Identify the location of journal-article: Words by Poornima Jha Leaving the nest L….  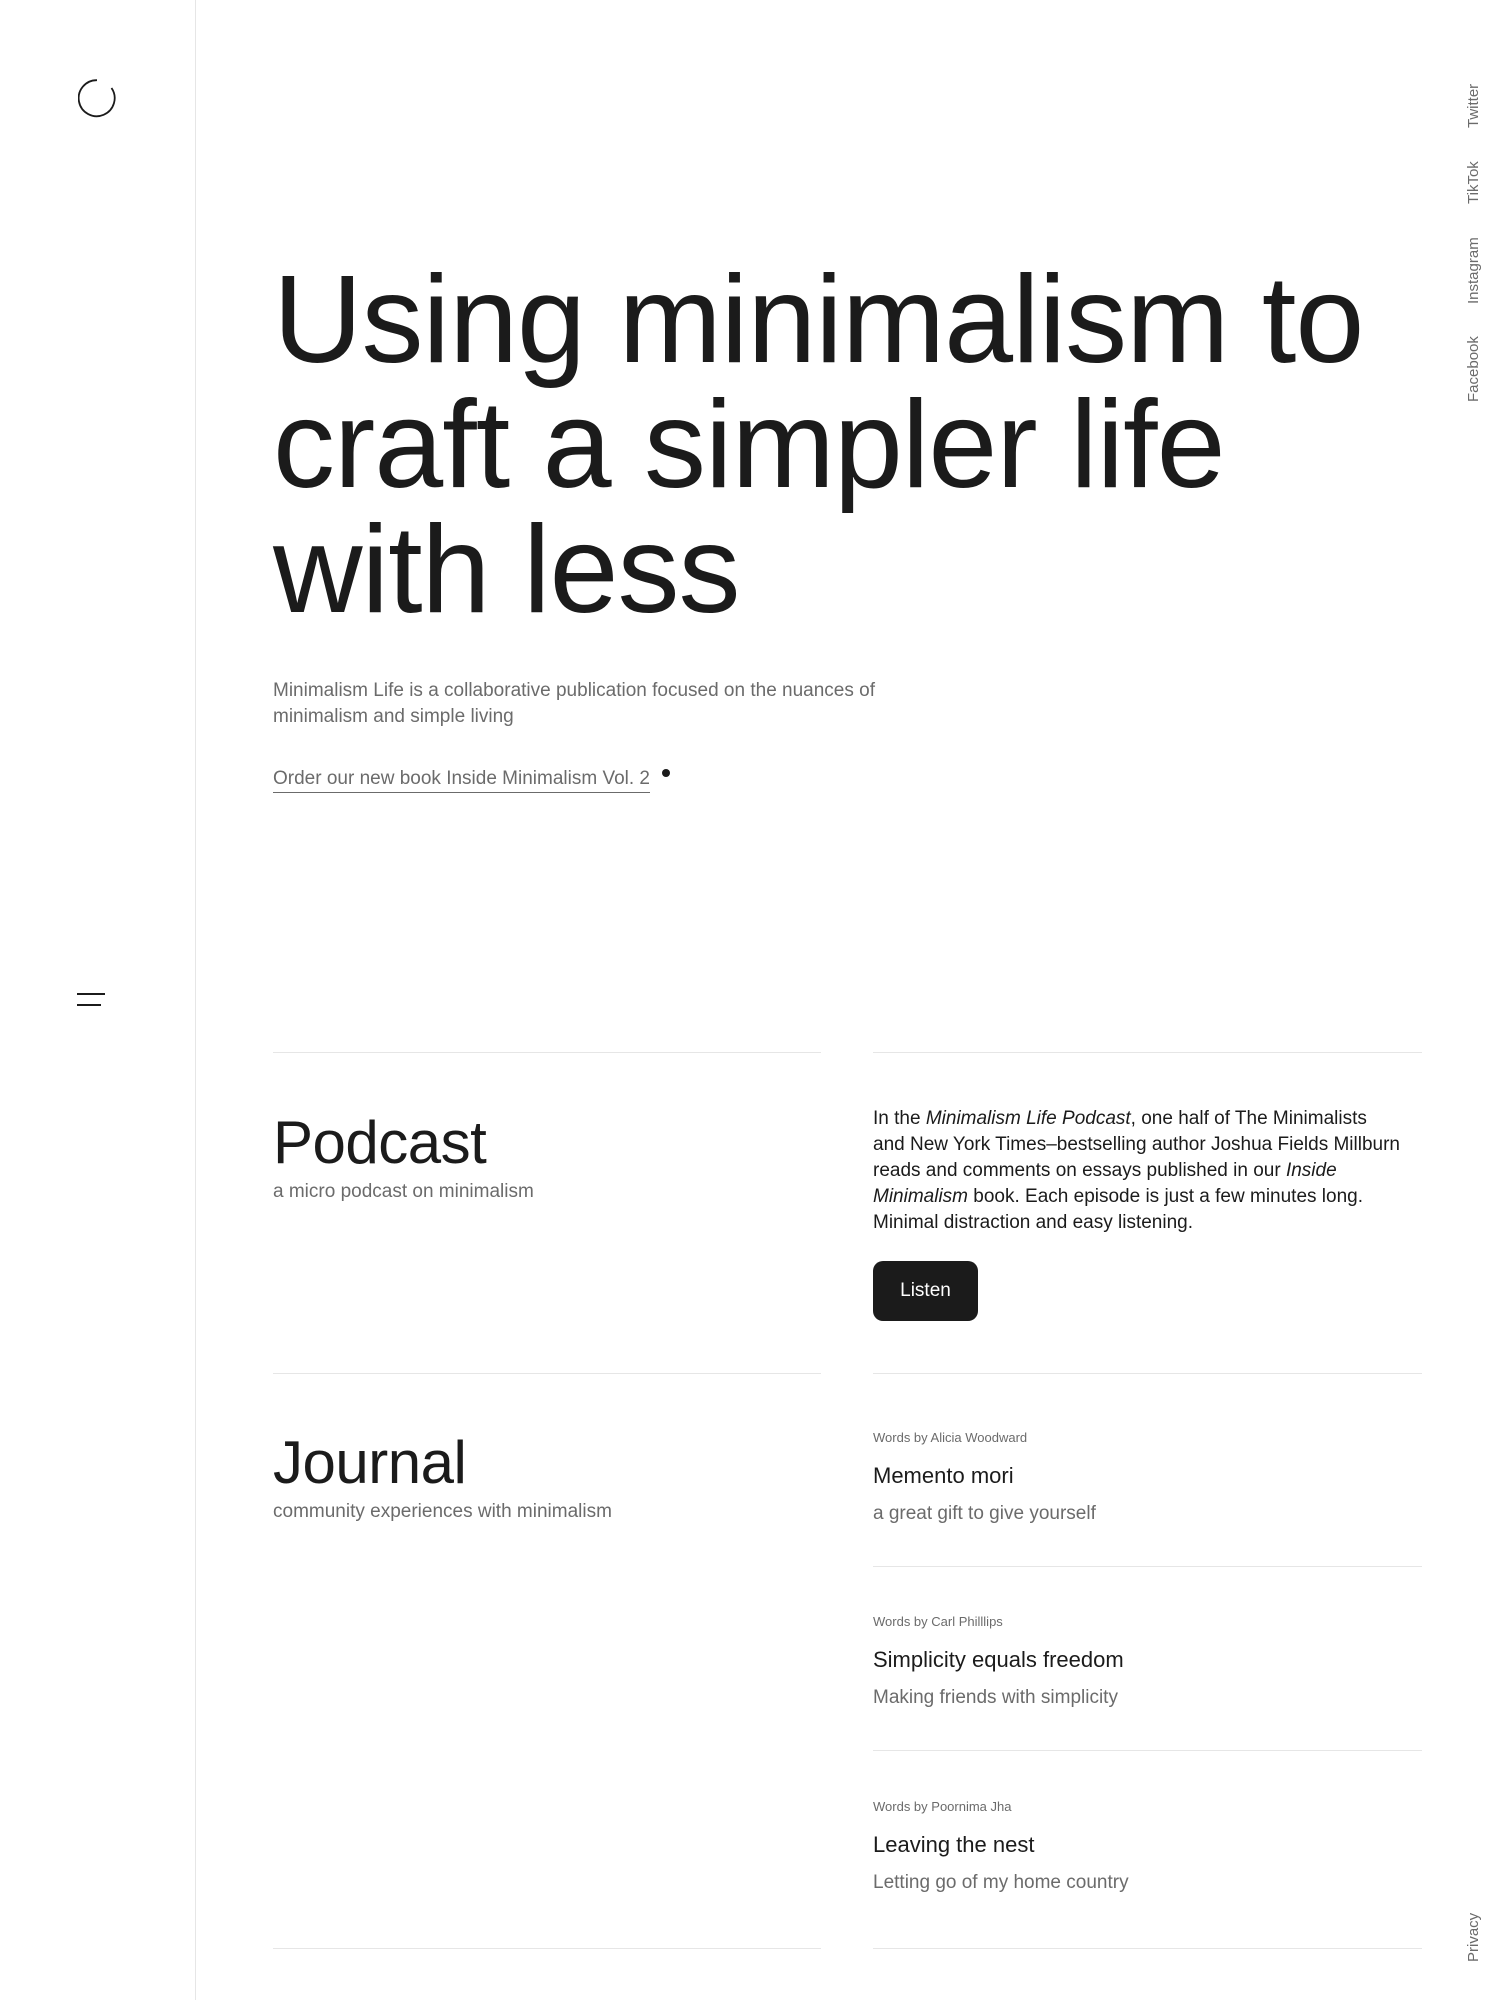
(1147, 1847).